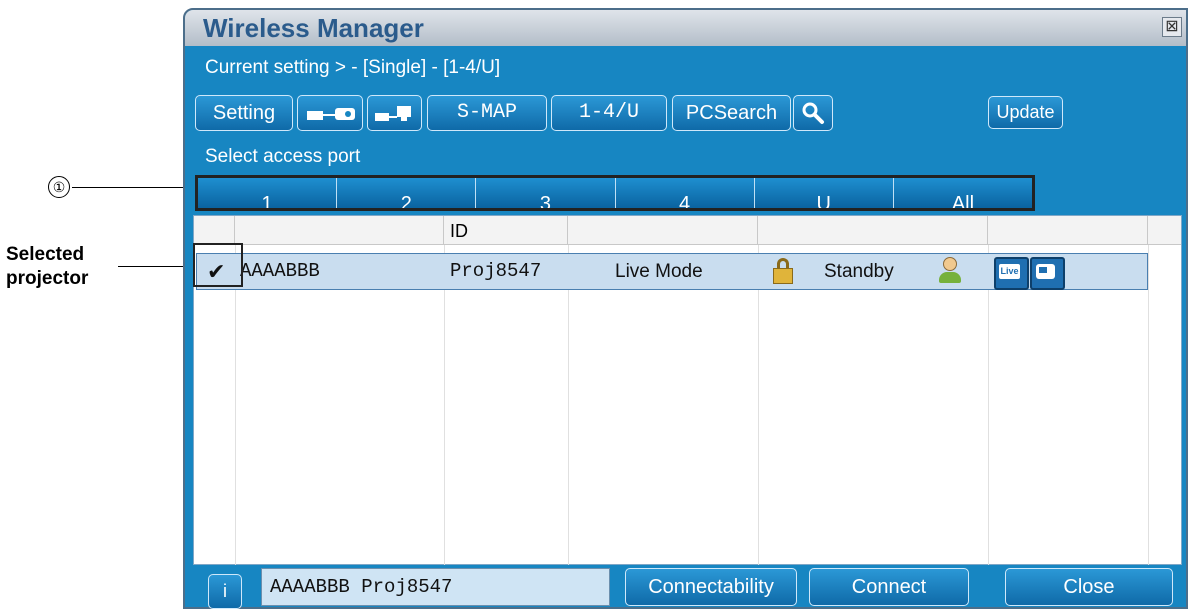 The image size is (1192, 610). What do you see at coordinates (353, 67) in the screenshot?
I see `current-setting-text: Current setting > - [Single] - [1-4/U]` at bounding box center [353, 67].